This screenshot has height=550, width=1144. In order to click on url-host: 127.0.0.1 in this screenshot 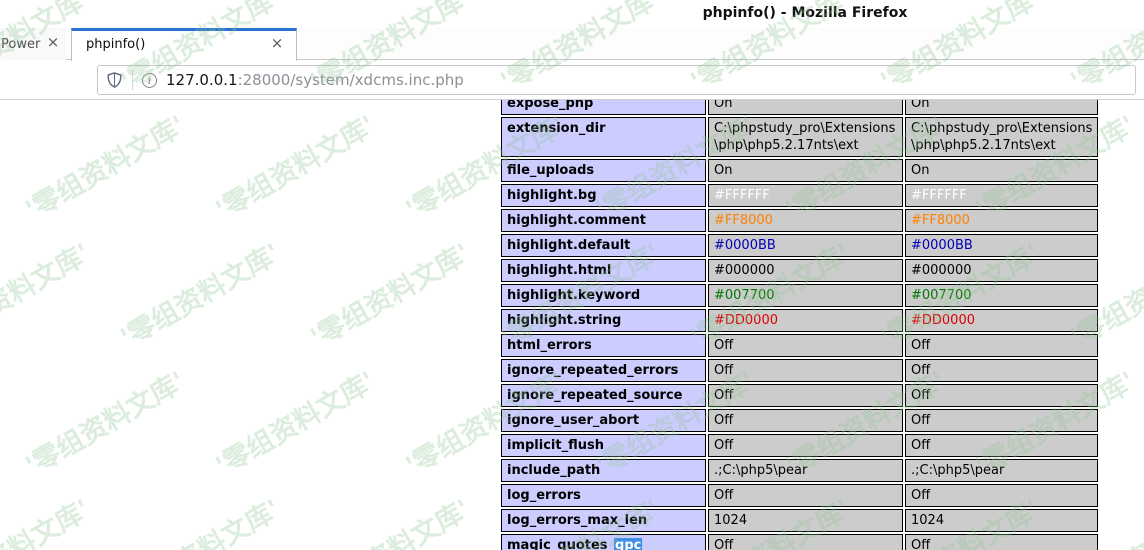, I will do `click(202, 80)`.